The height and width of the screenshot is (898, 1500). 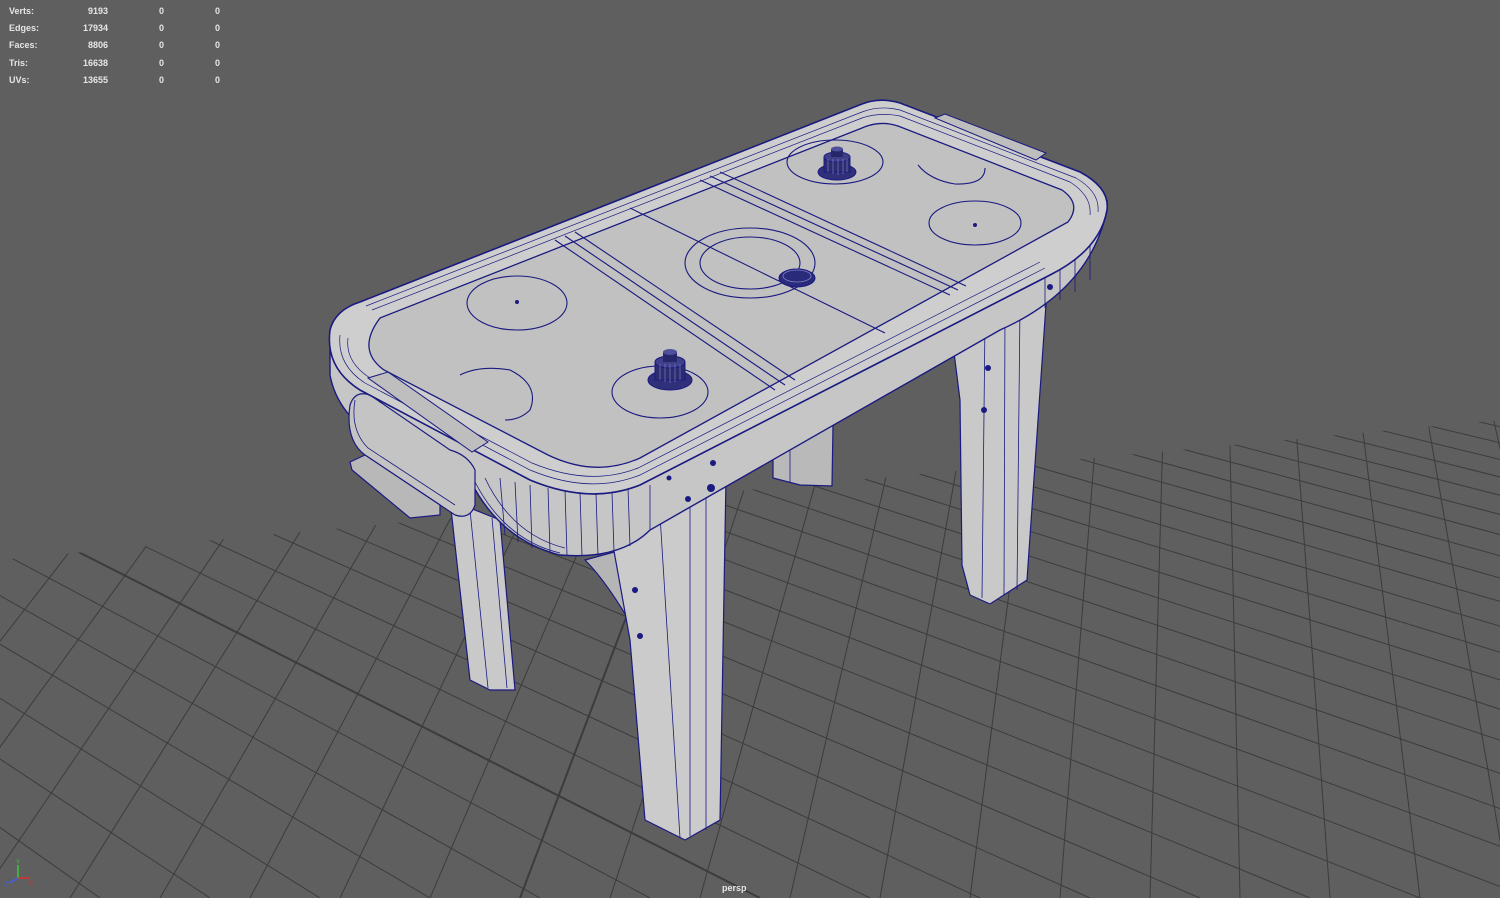 I want to click on camera-name-label: persp, so click(x=734, y=888).